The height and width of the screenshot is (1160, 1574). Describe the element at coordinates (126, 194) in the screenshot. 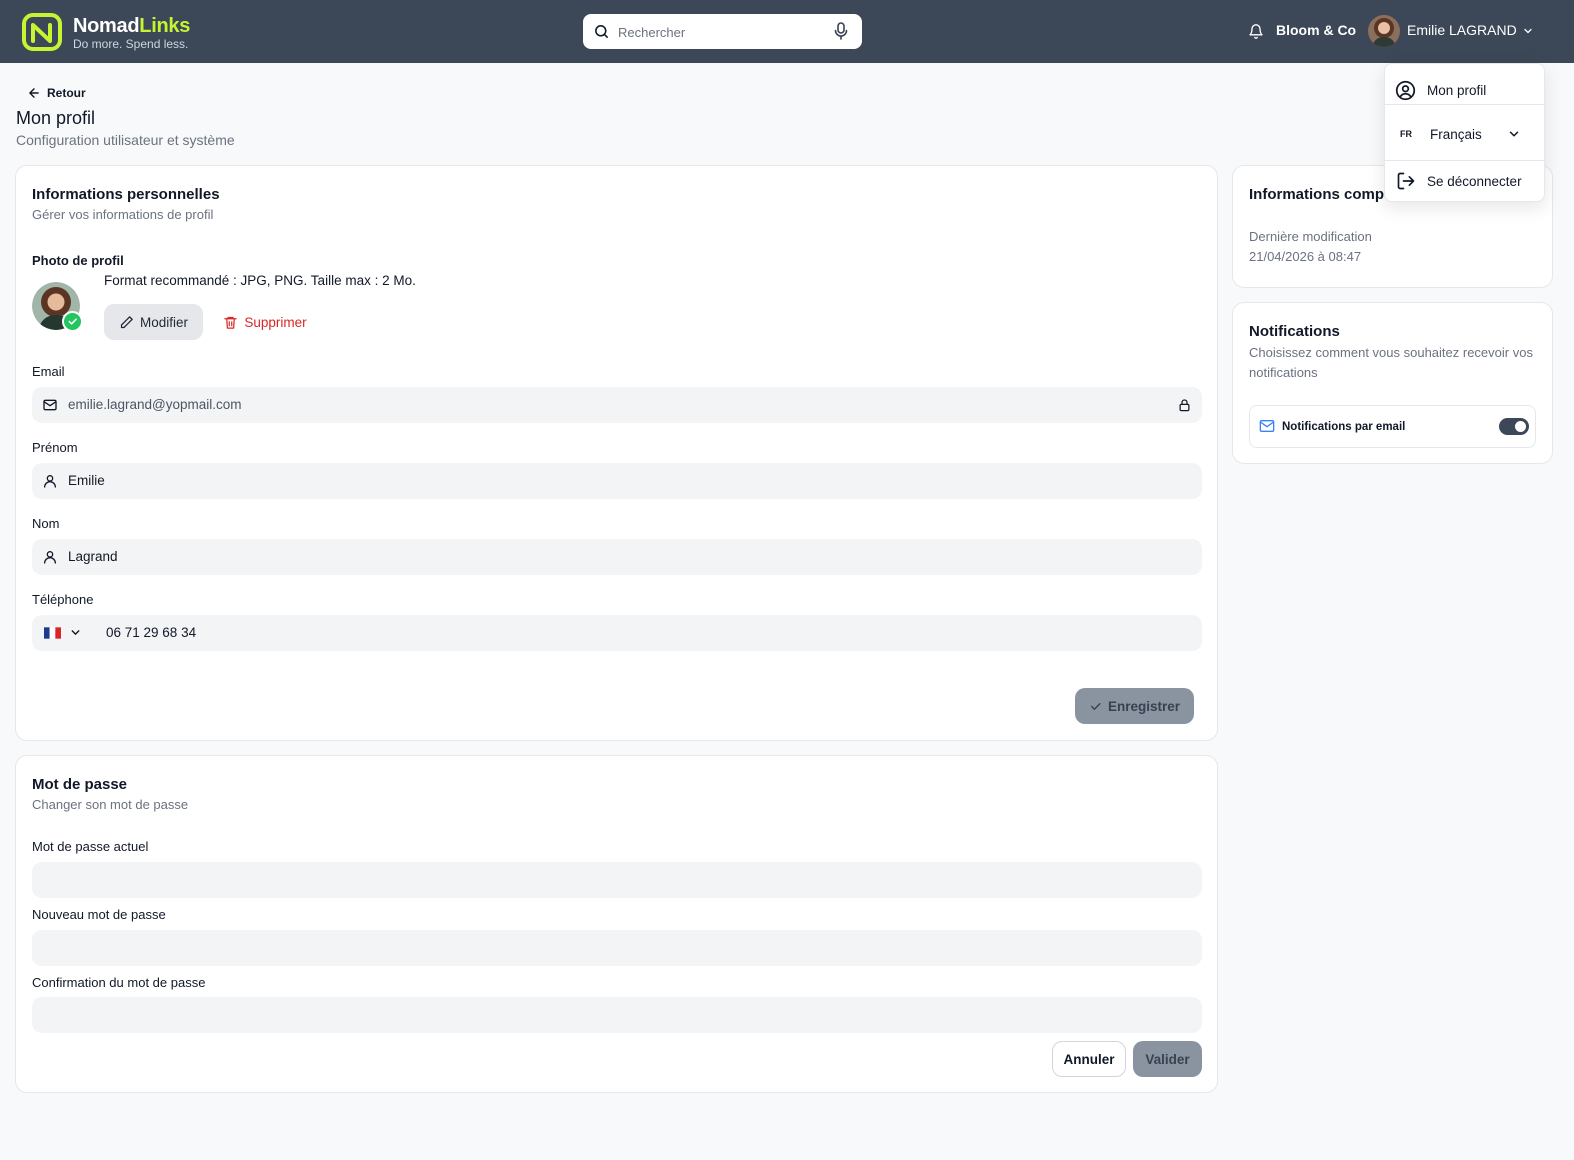

I see `card-title: Informations personnelles` at that location.